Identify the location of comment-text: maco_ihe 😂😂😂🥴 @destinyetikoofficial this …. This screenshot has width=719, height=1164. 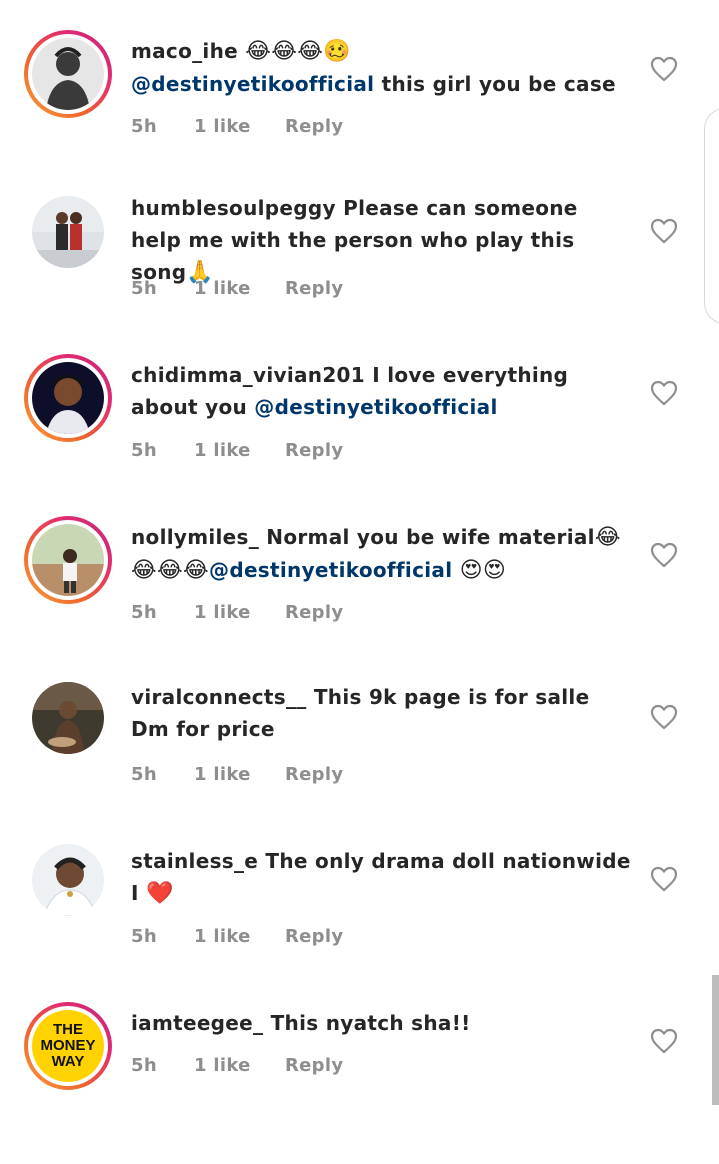
(381, 67).